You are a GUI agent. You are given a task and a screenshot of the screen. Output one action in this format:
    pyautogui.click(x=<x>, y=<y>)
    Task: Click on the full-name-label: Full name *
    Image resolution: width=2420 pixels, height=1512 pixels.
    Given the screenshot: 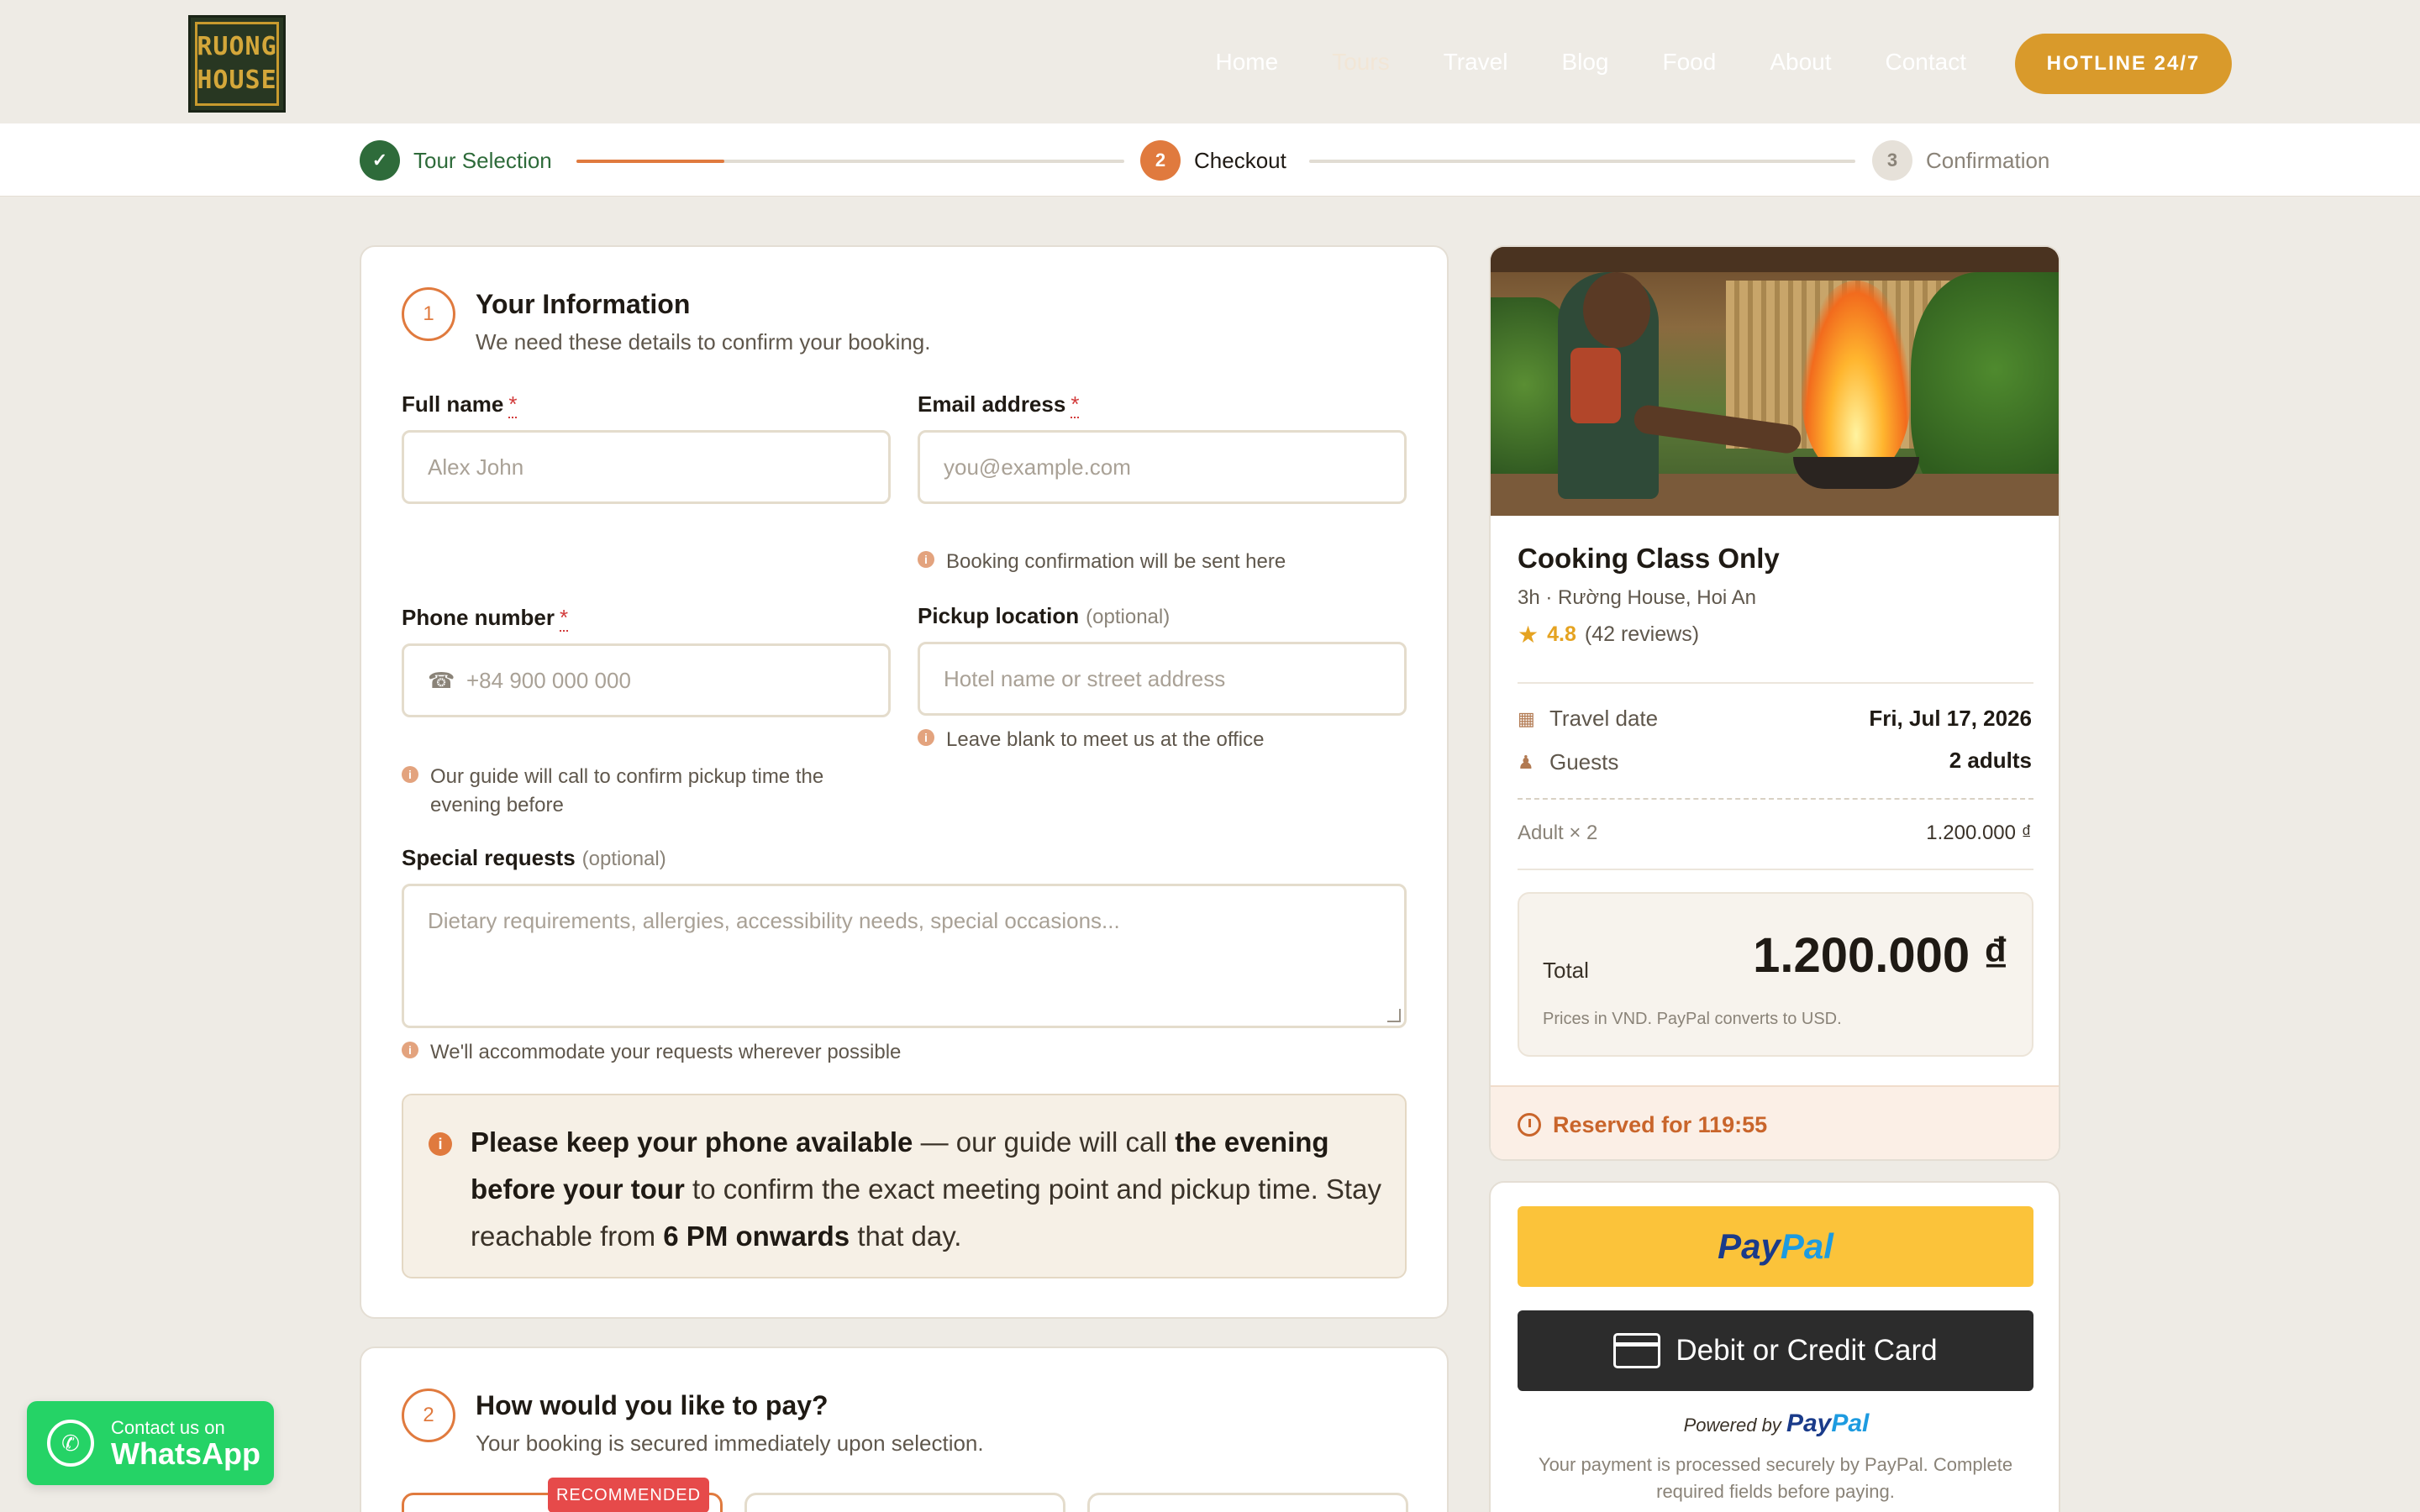 What is the action you would take?
    pyautogui.click(x=460, y=404)
    